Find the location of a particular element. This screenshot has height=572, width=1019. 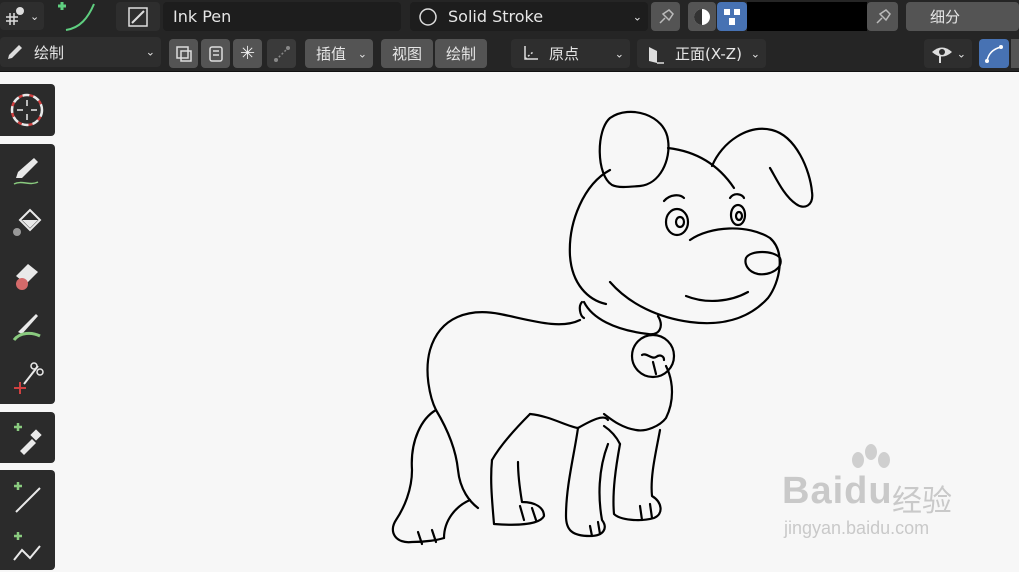

pencil-icon is located at coordinates (15, 52).